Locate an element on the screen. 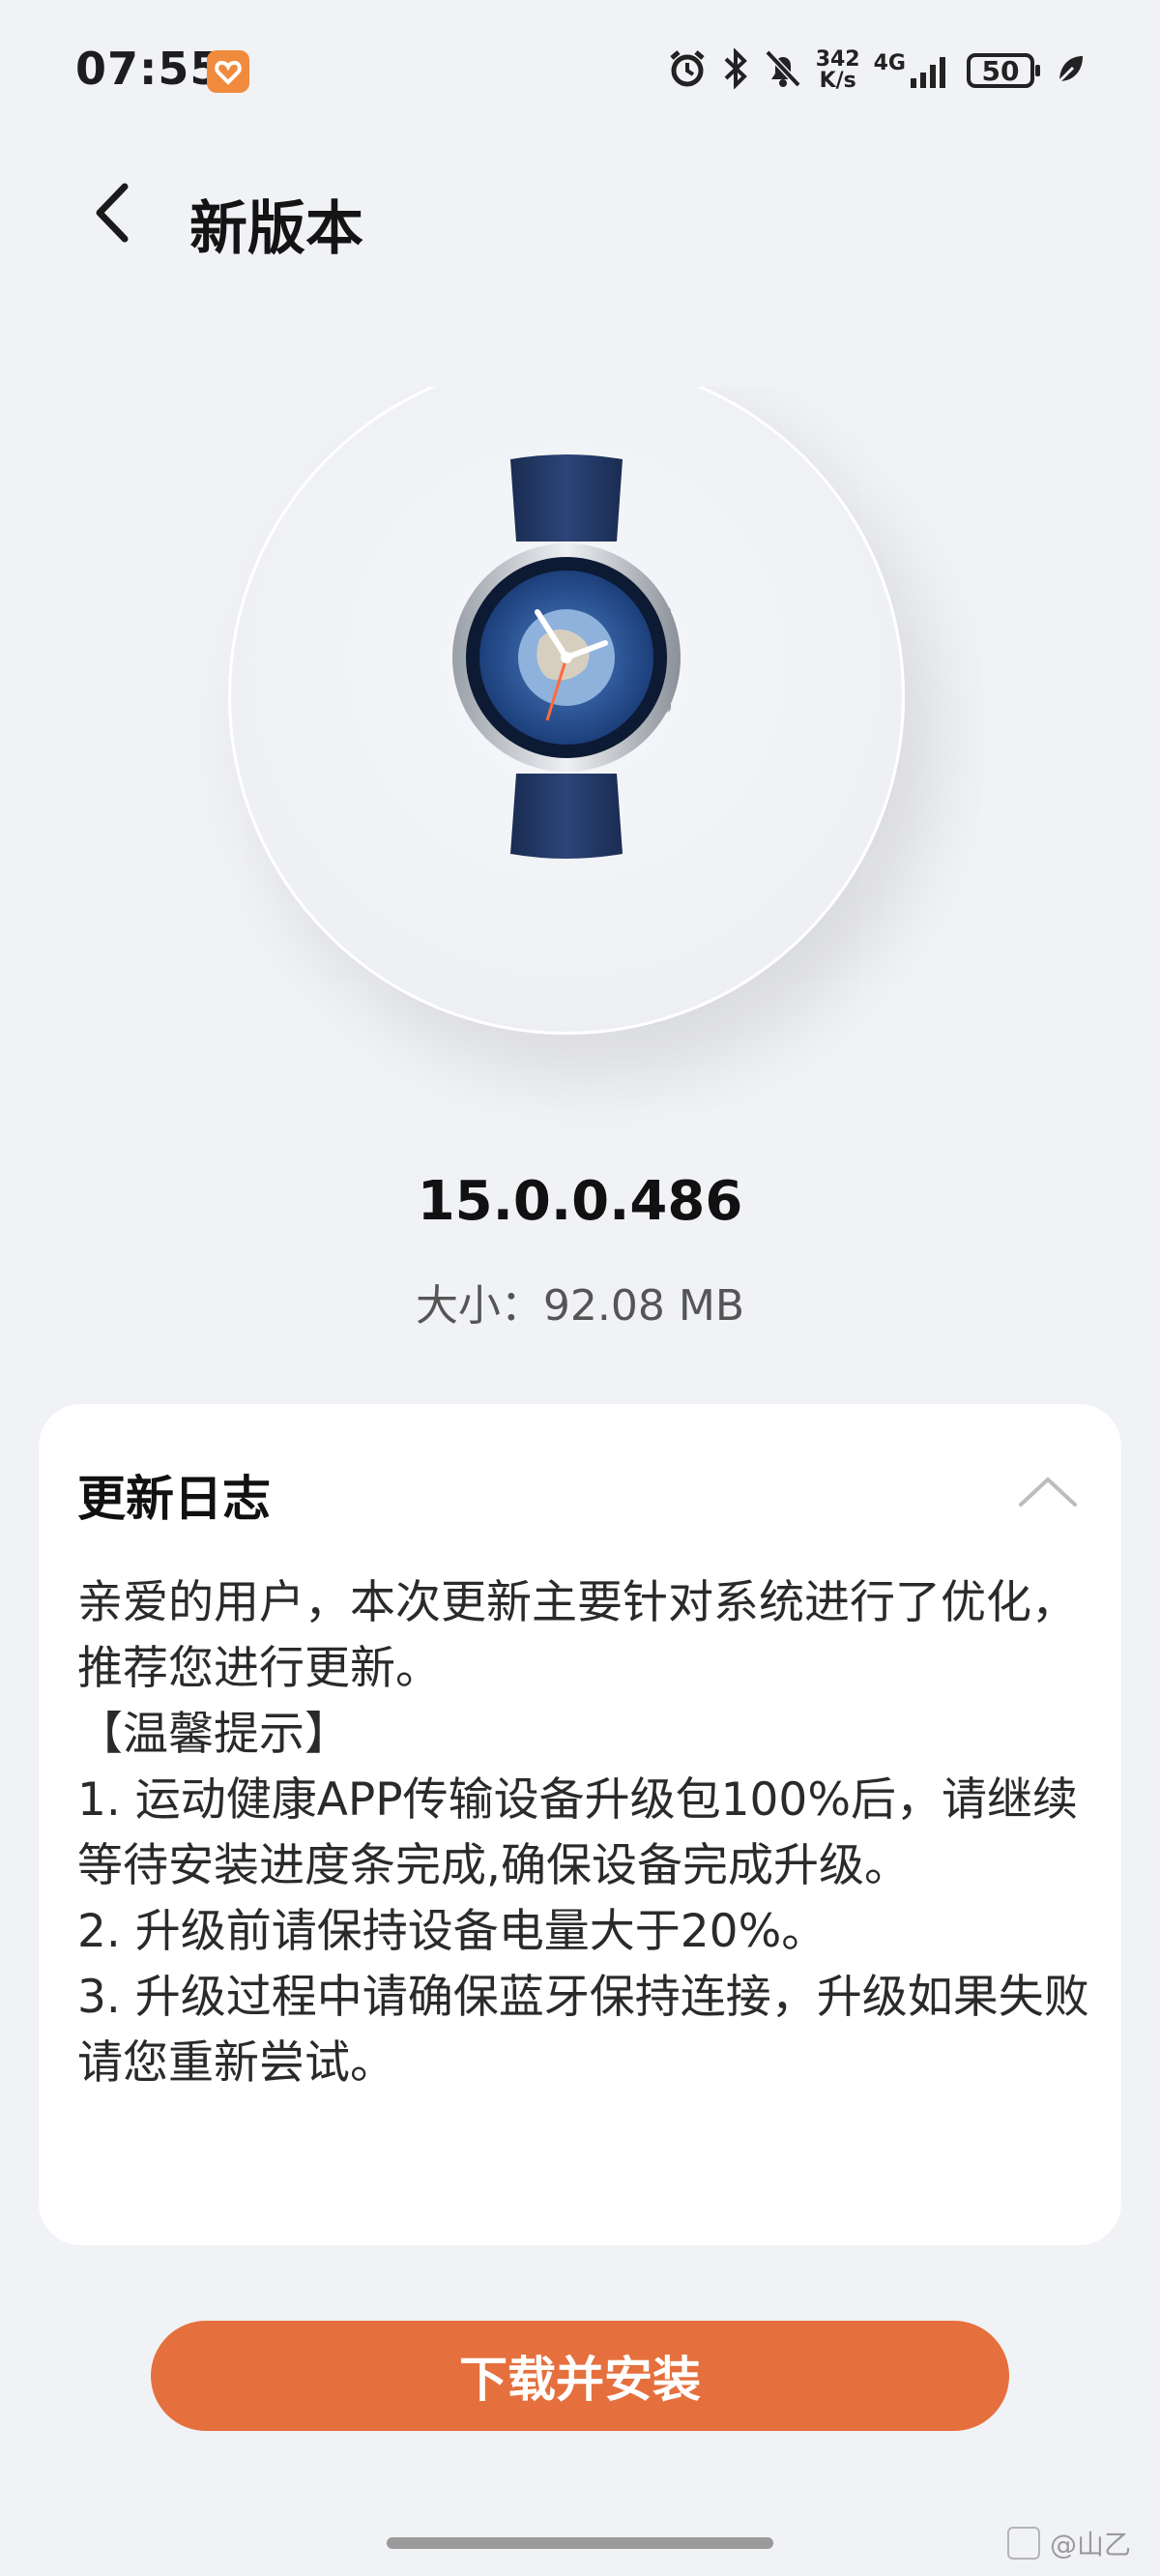 The image size is (1160, 2576). status-icons: 342 K/s 4G 50 is located at coordinates (876, 70).